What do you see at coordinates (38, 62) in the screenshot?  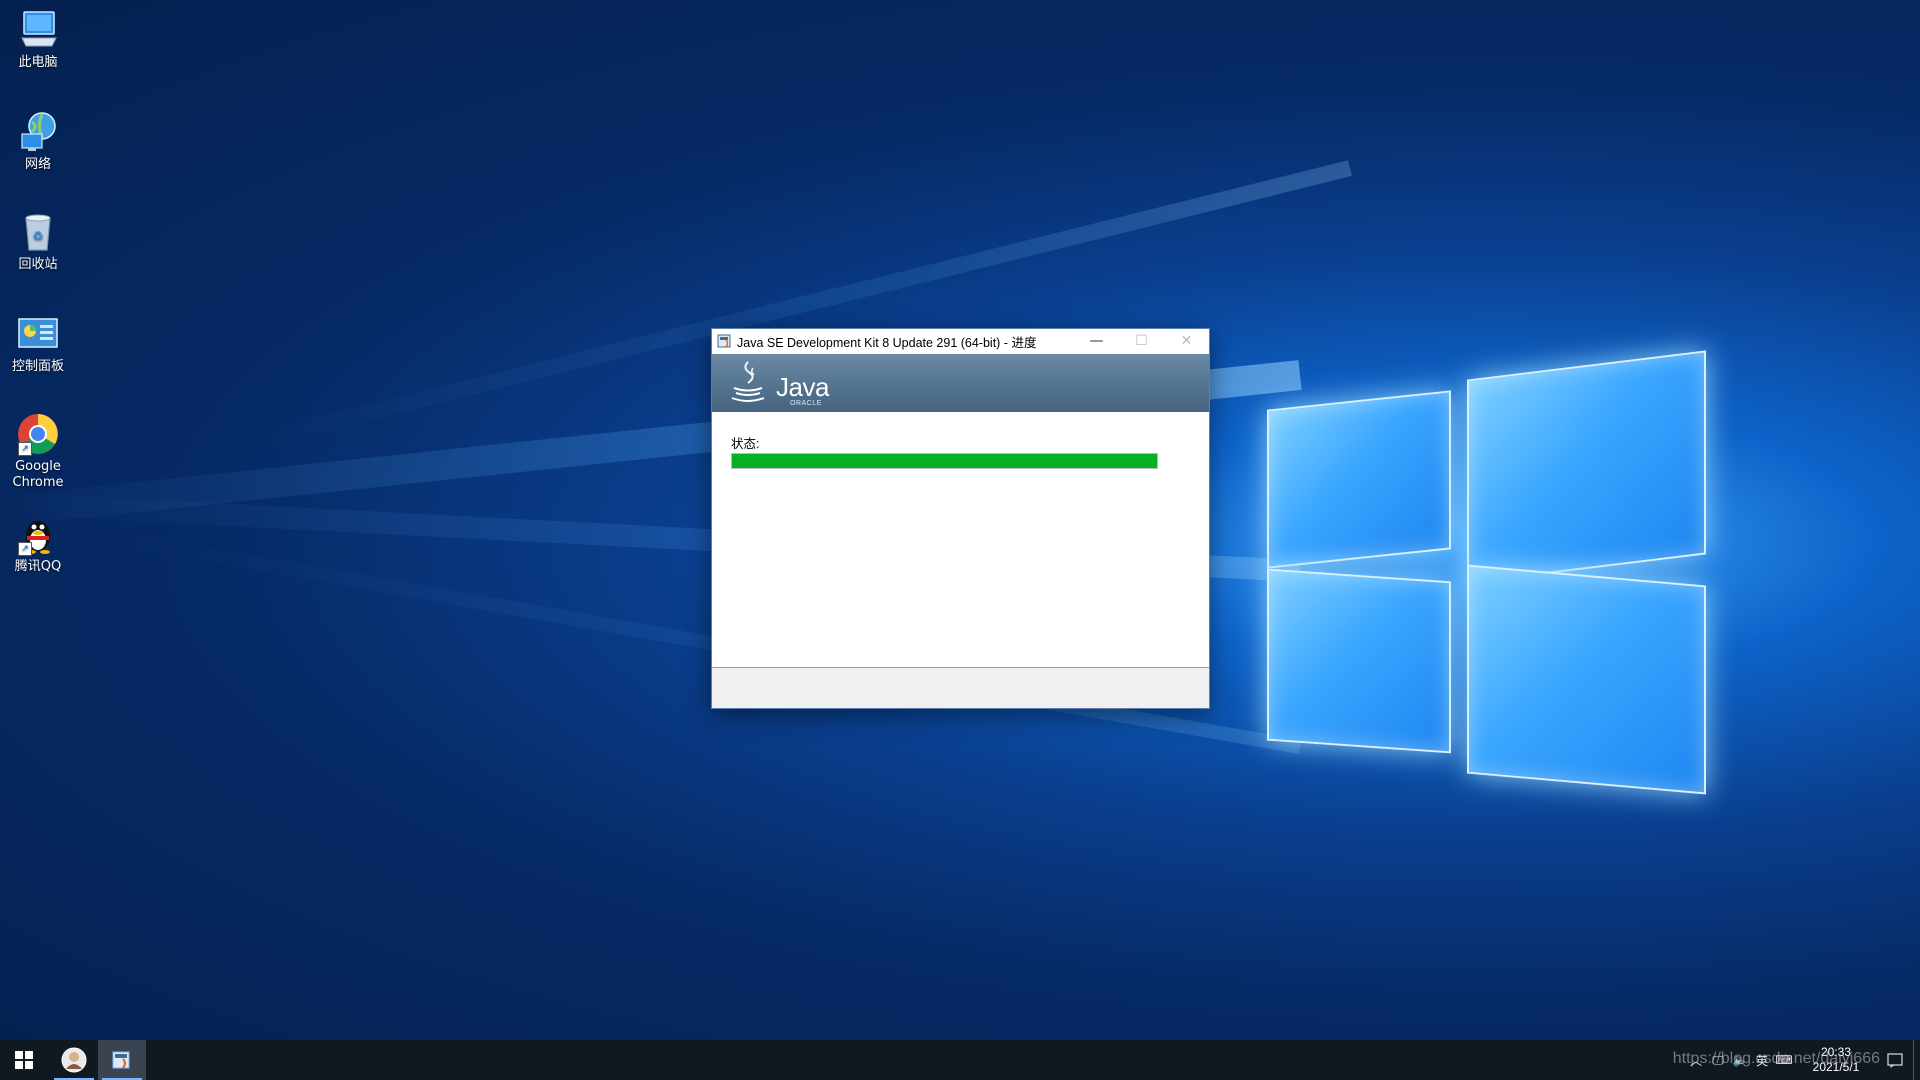 I see `desktop-icon-label: 此电脑` at bounding box center [38, 62].